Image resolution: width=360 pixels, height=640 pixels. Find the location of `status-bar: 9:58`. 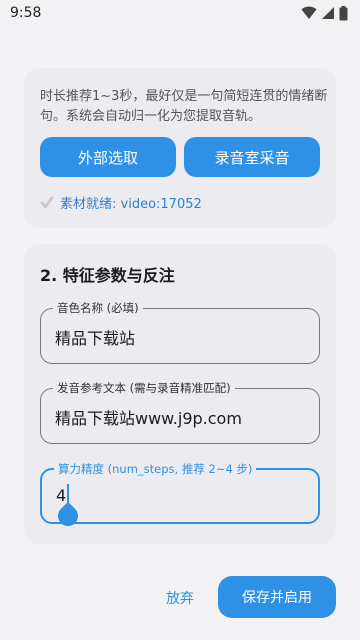

status-bar: 9:58 is located at coordinates (180, 13).